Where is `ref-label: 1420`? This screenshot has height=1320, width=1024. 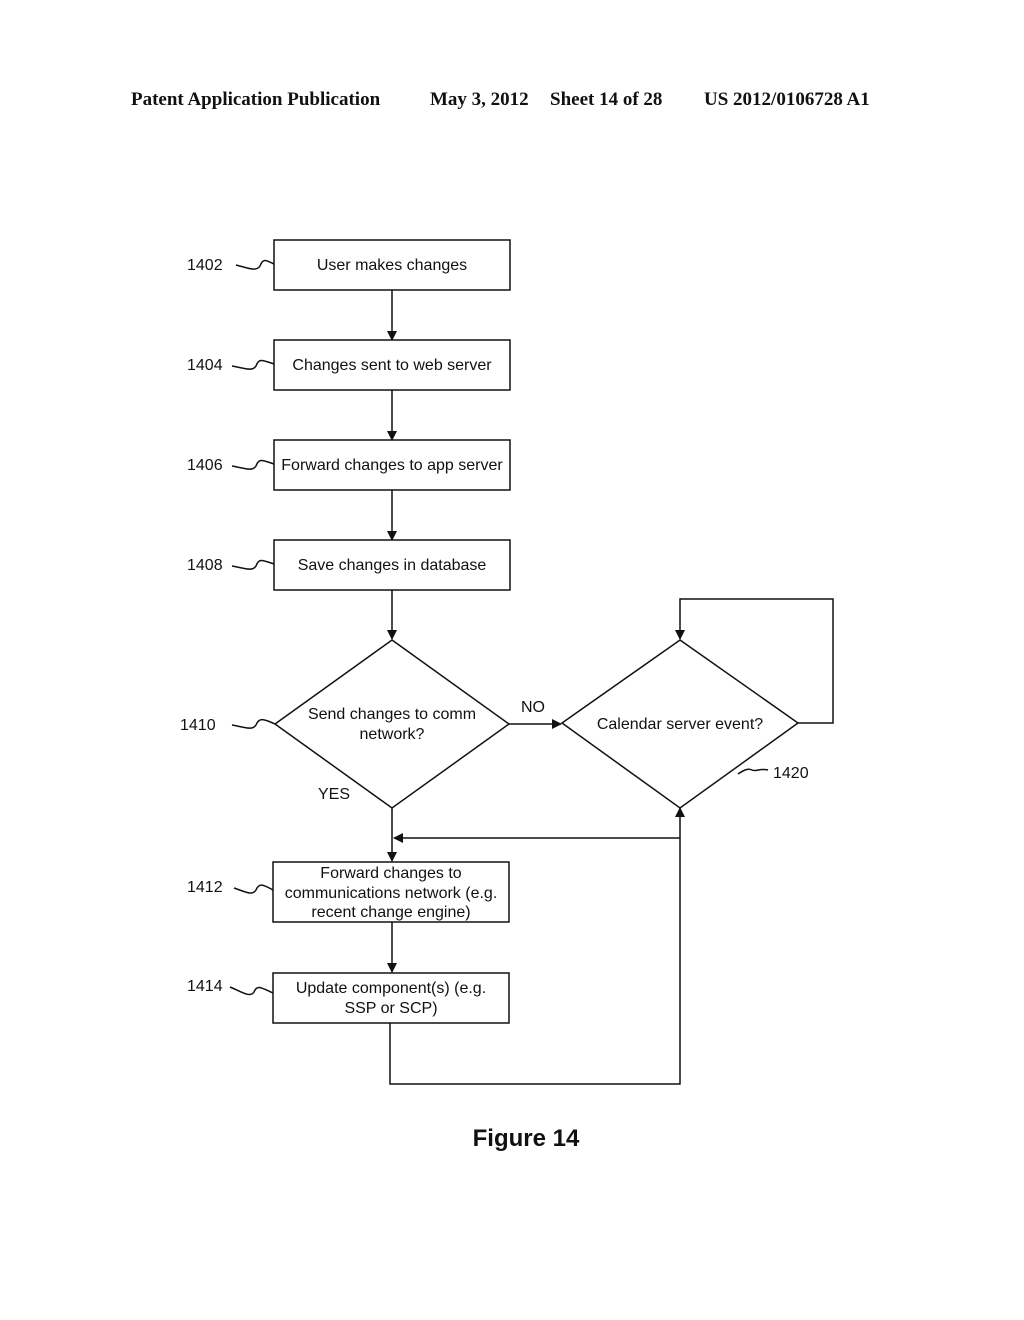 ref-label: 1420 is located at coordinates (791, 773).